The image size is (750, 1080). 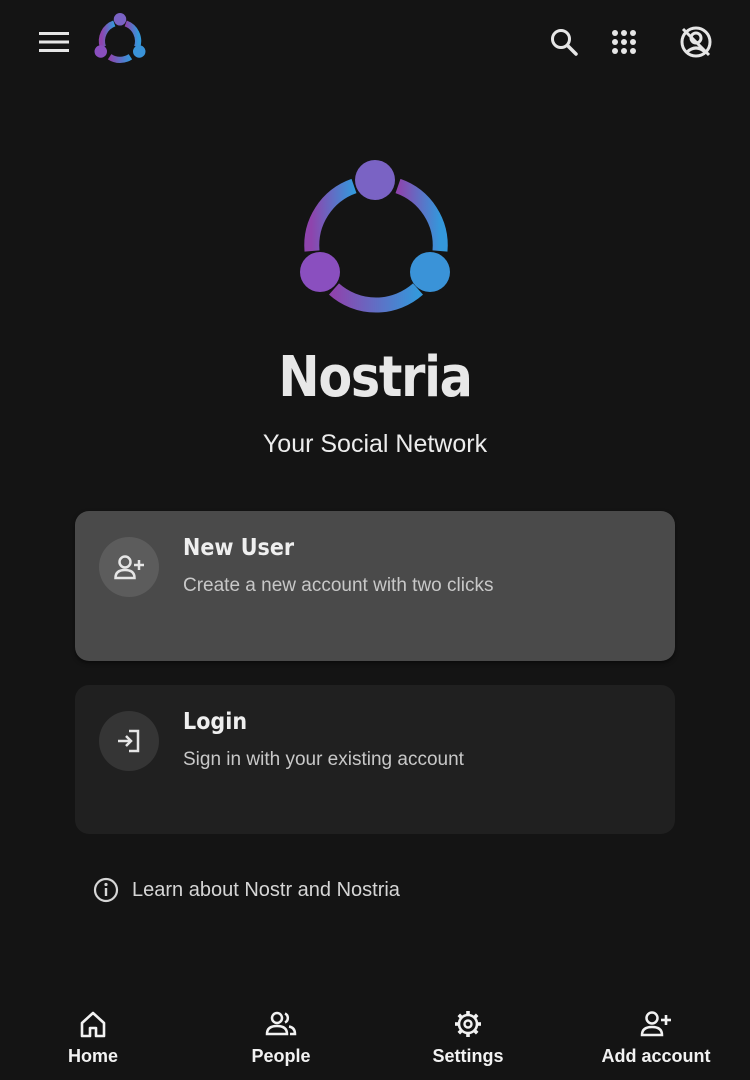 I want to click on new-user-title: New User, so click(x=239, y=548).